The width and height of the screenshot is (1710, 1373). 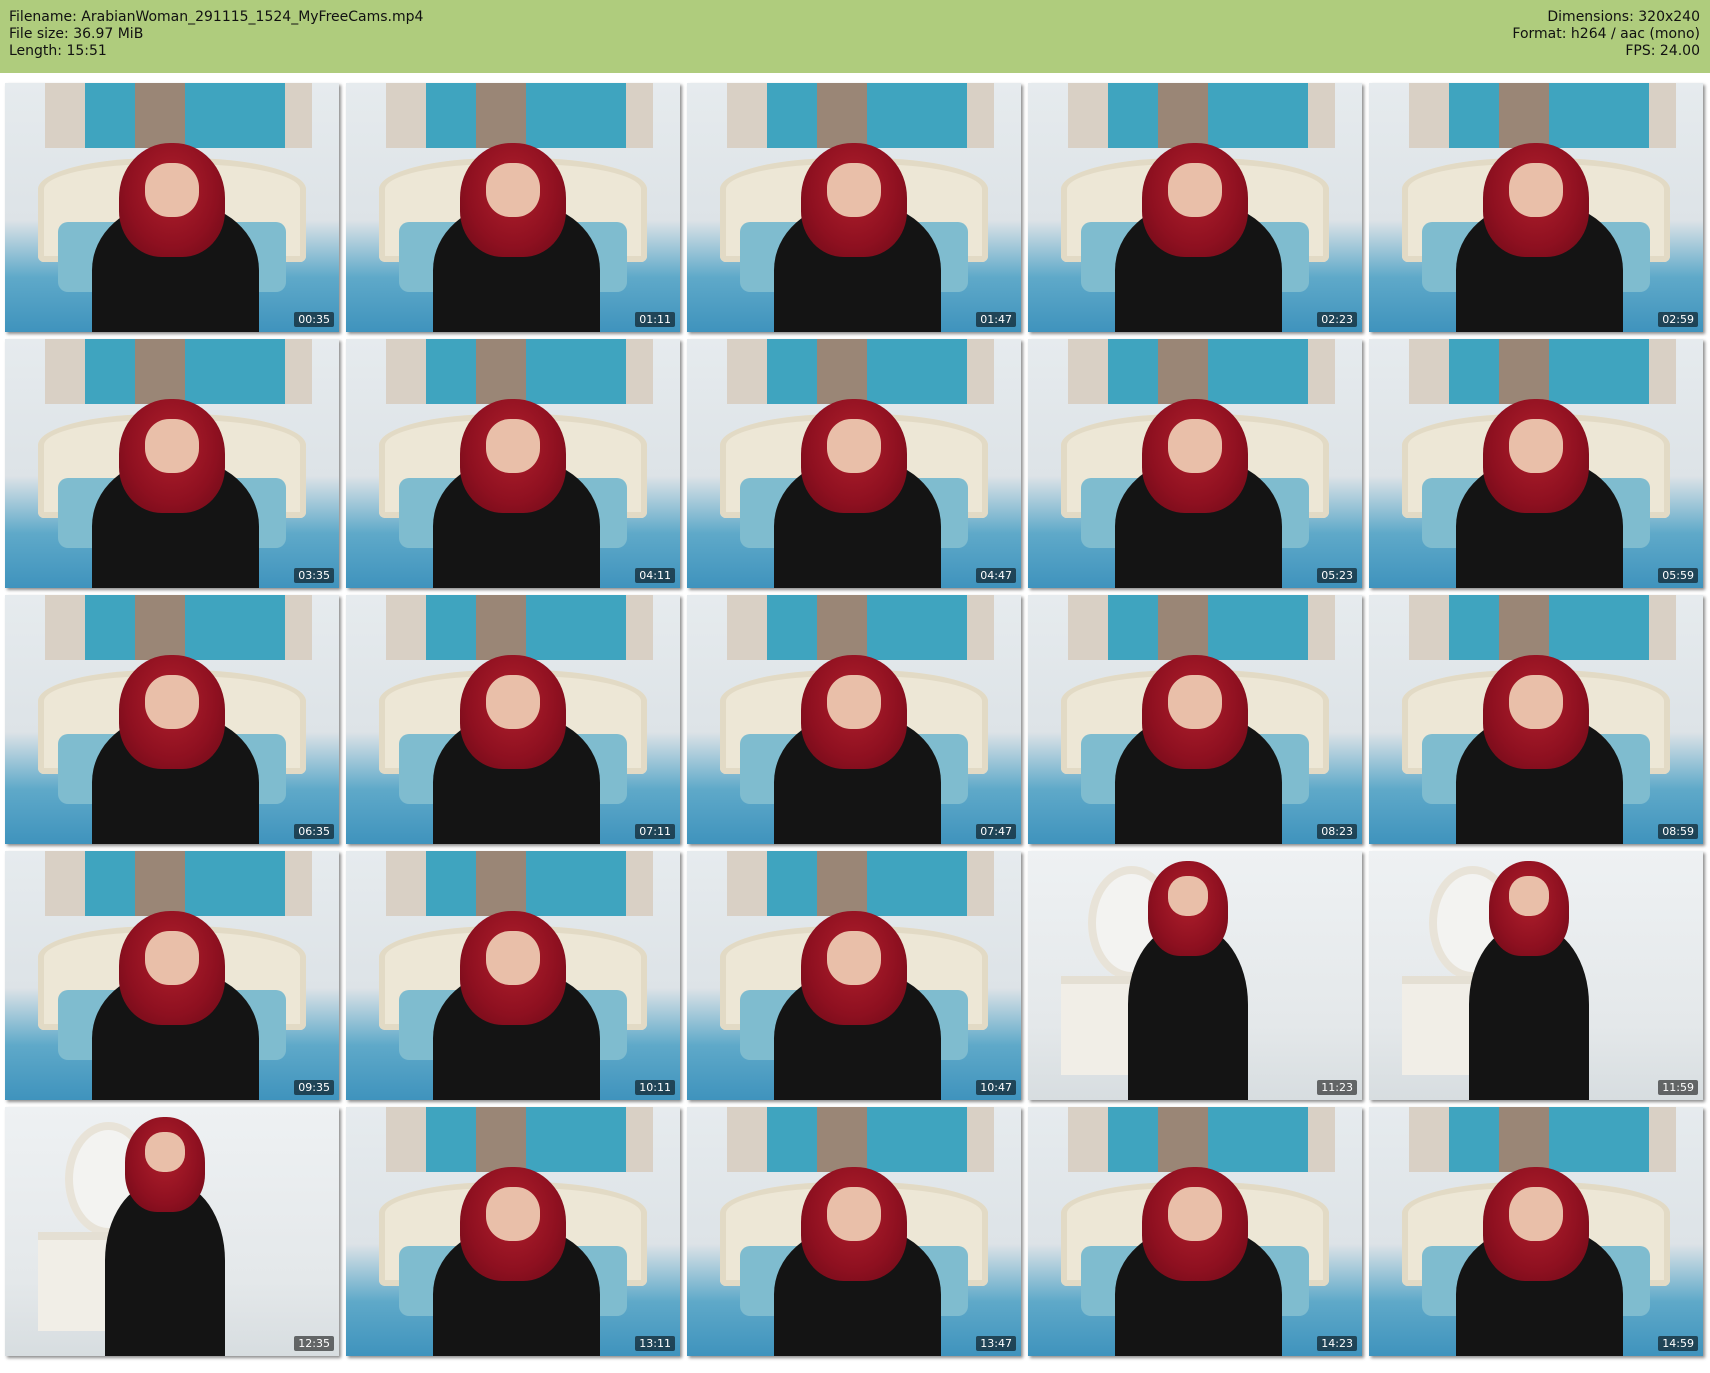 I want to click on video-thumbnail: 06:35, so click(x=172, y=719).